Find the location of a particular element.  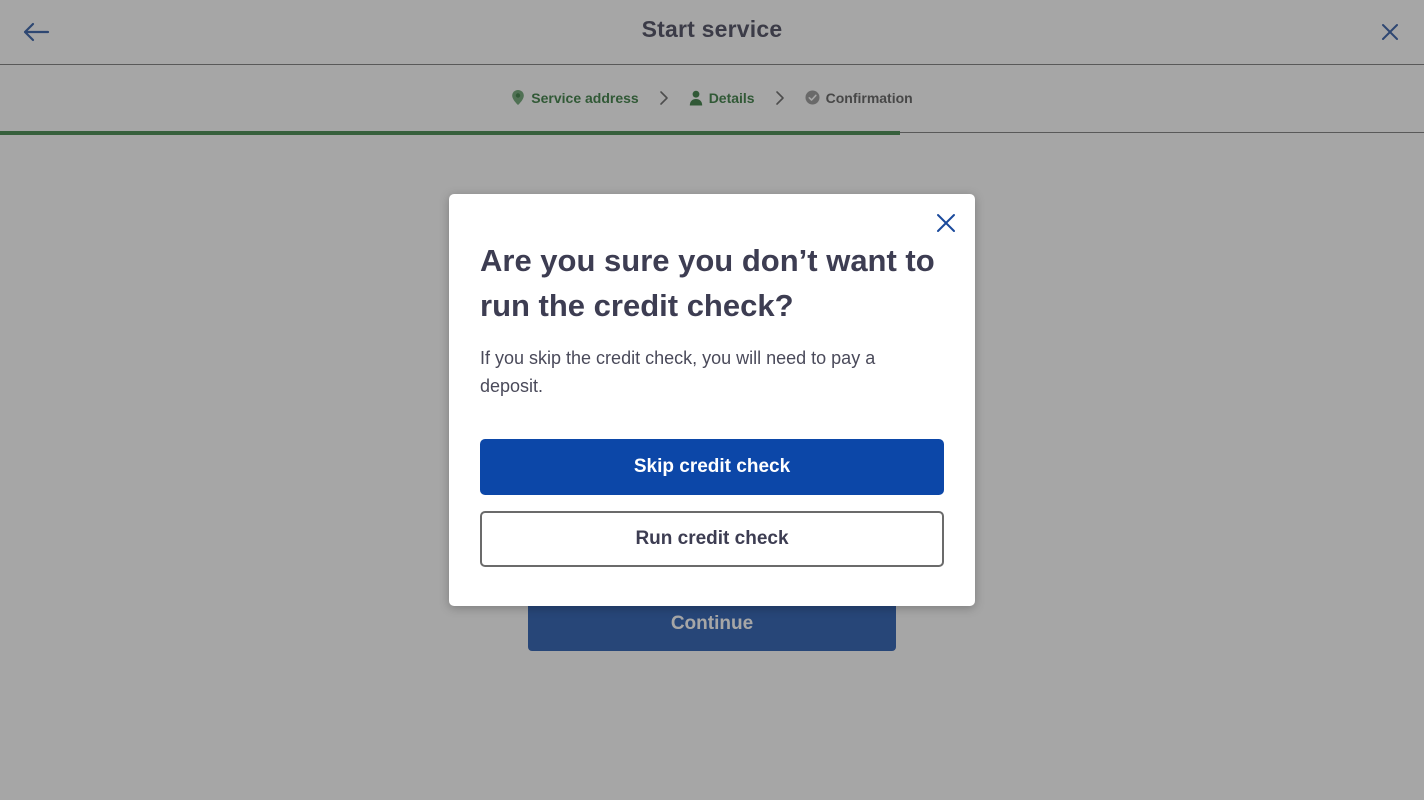

skip-credit-check-button: Skip credit check is located at coordinates (712, 467).